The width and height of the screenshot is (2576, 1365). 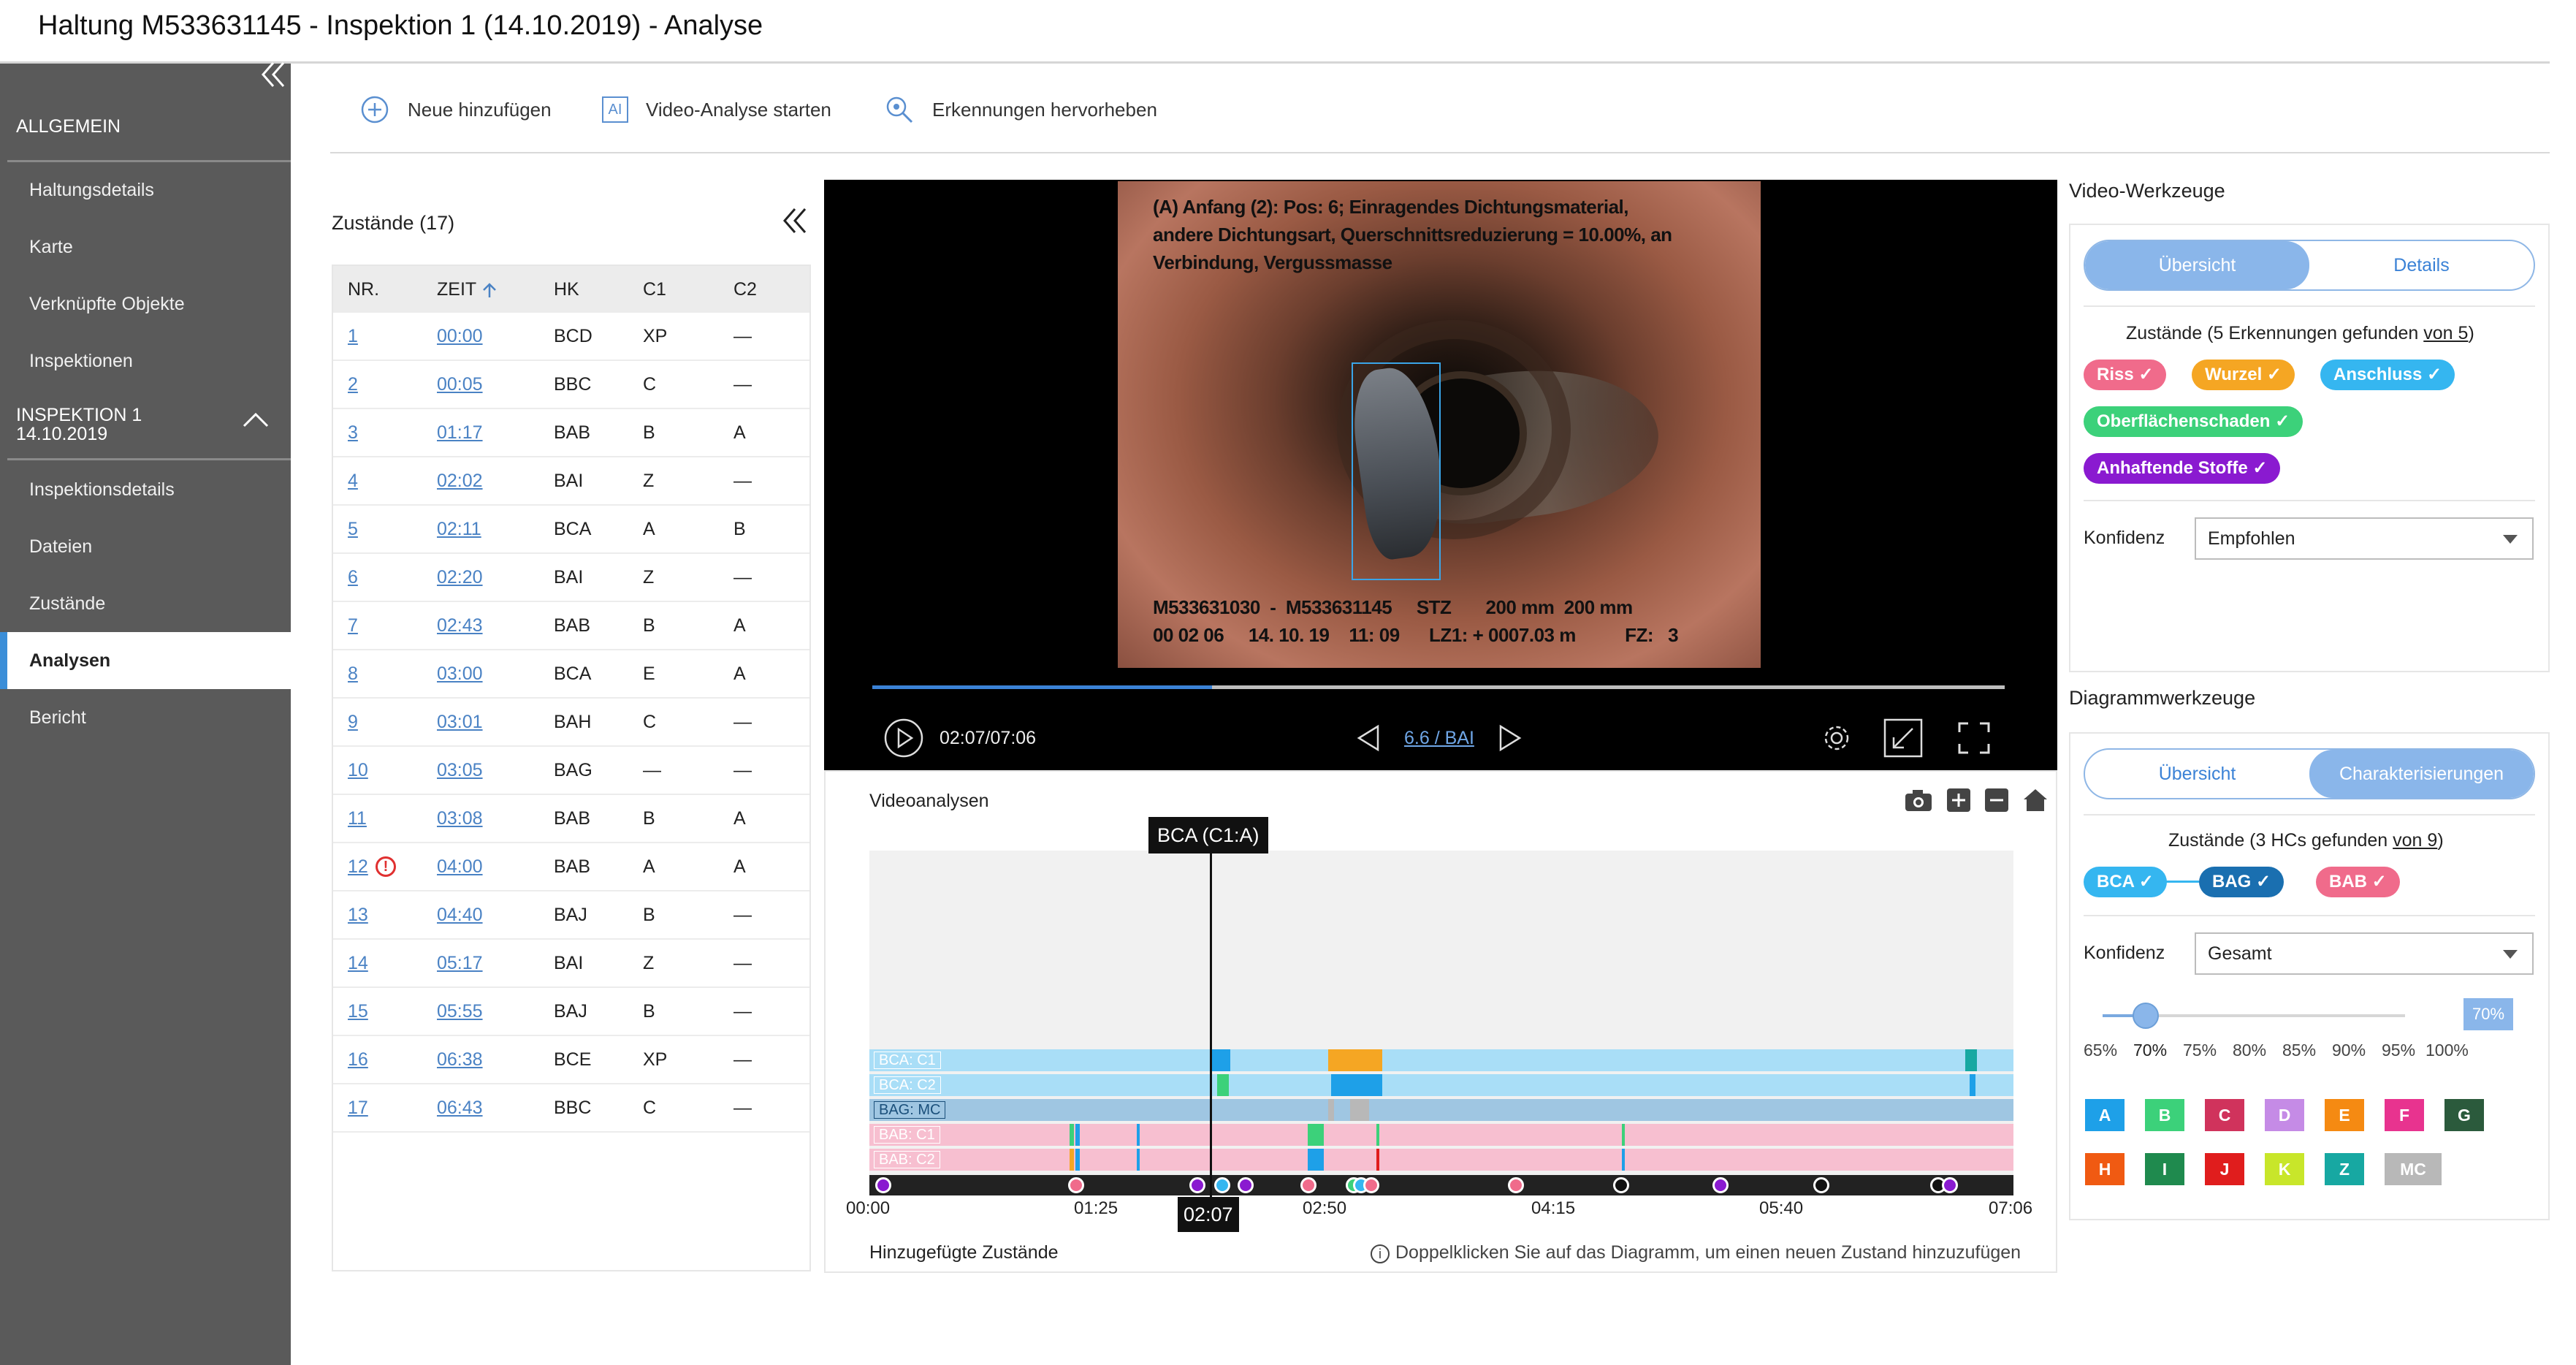 What do you see at coordinates (358, 866) in the screenshot?
I see `cell-nr: 12` at bounding box center [358, 866].